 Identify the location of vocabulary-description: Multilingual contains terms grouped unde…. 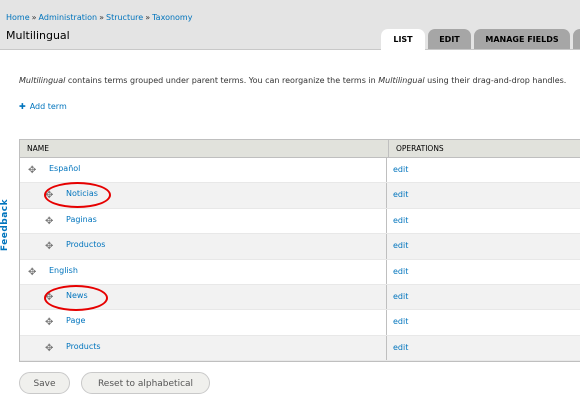
(293, 80).